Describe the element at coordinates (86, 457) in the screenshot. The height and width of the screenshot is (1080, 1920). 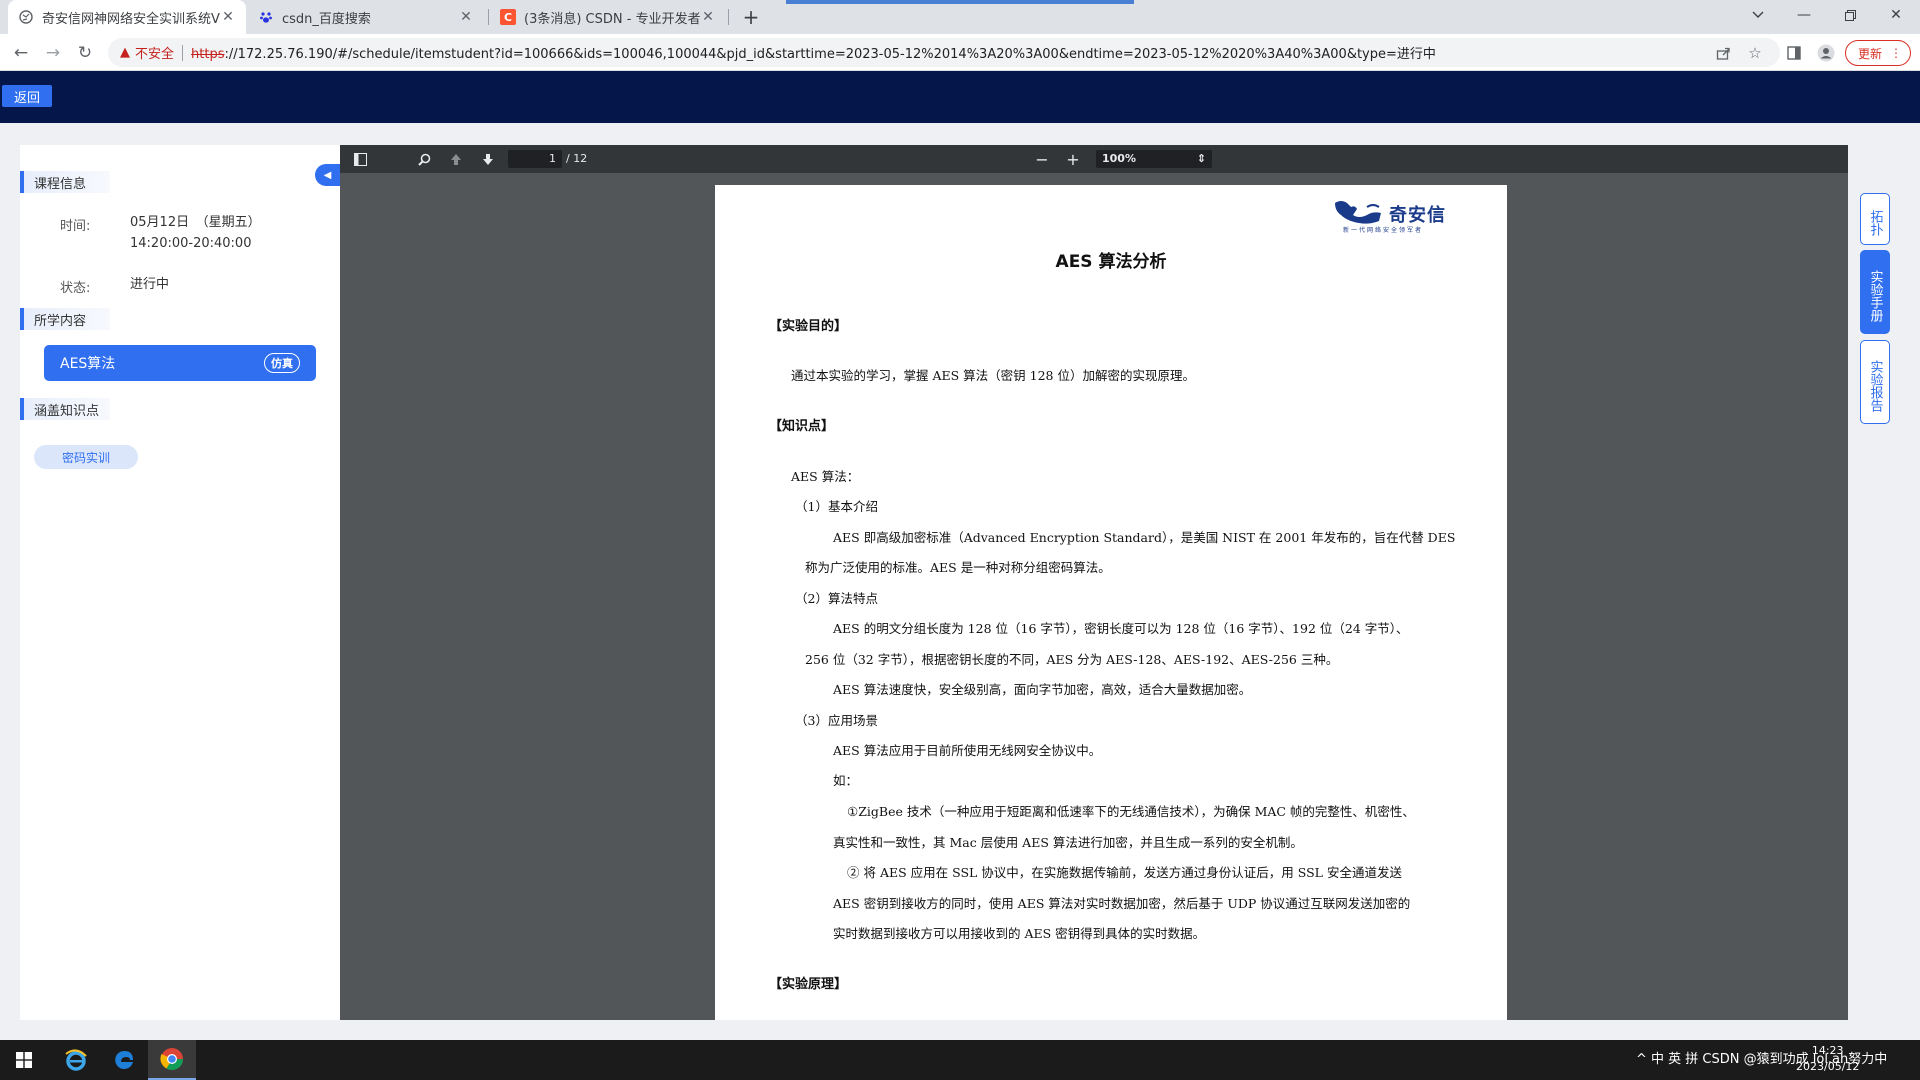
I see `knowledge-tag: 密码实训` at that location.